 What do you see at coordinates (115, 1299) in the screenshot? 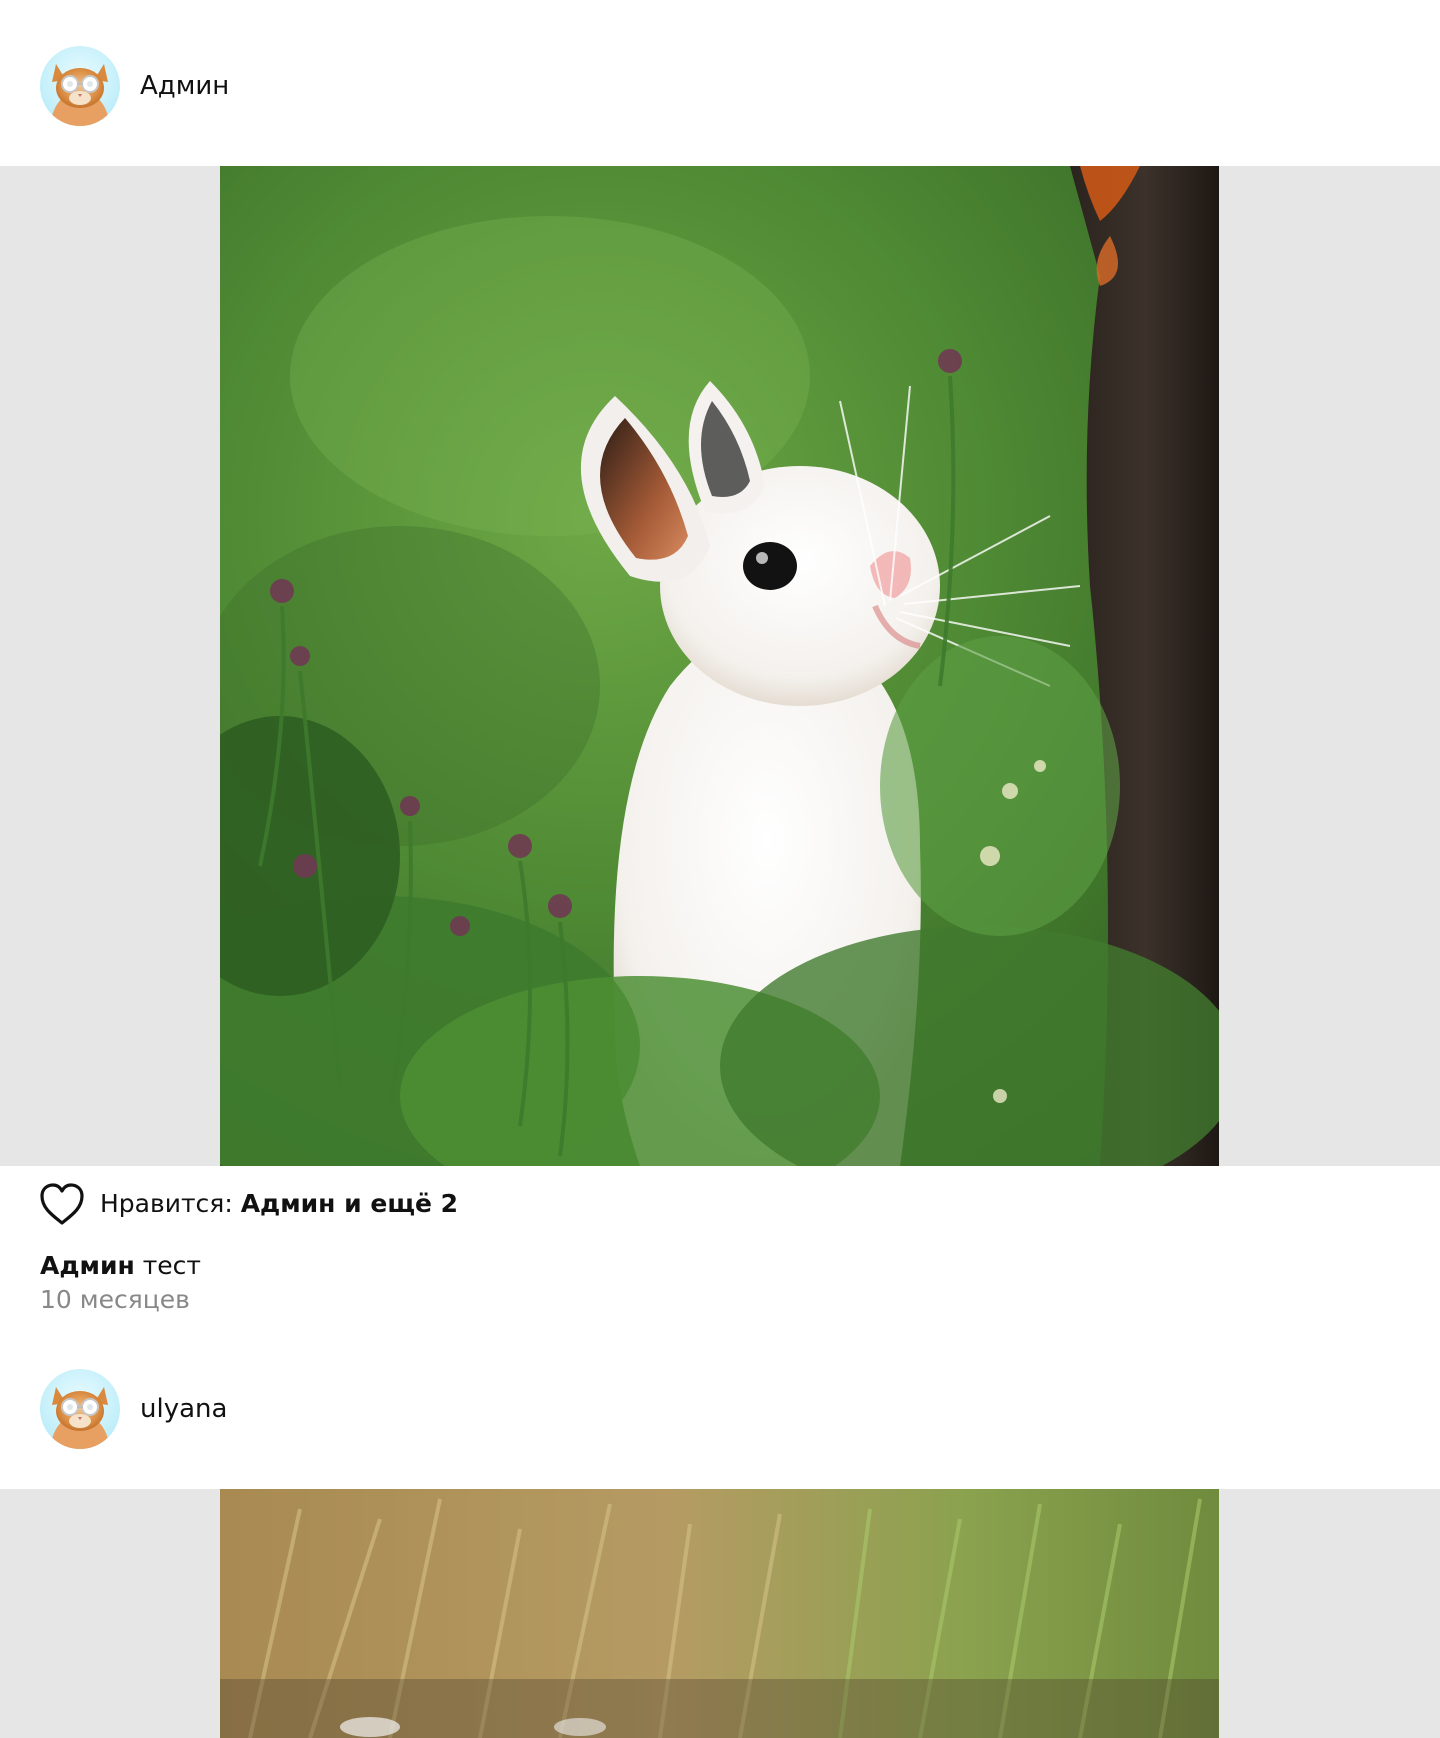
I see `post-time: 10 месяцев` at bounding box center [115, 1299].